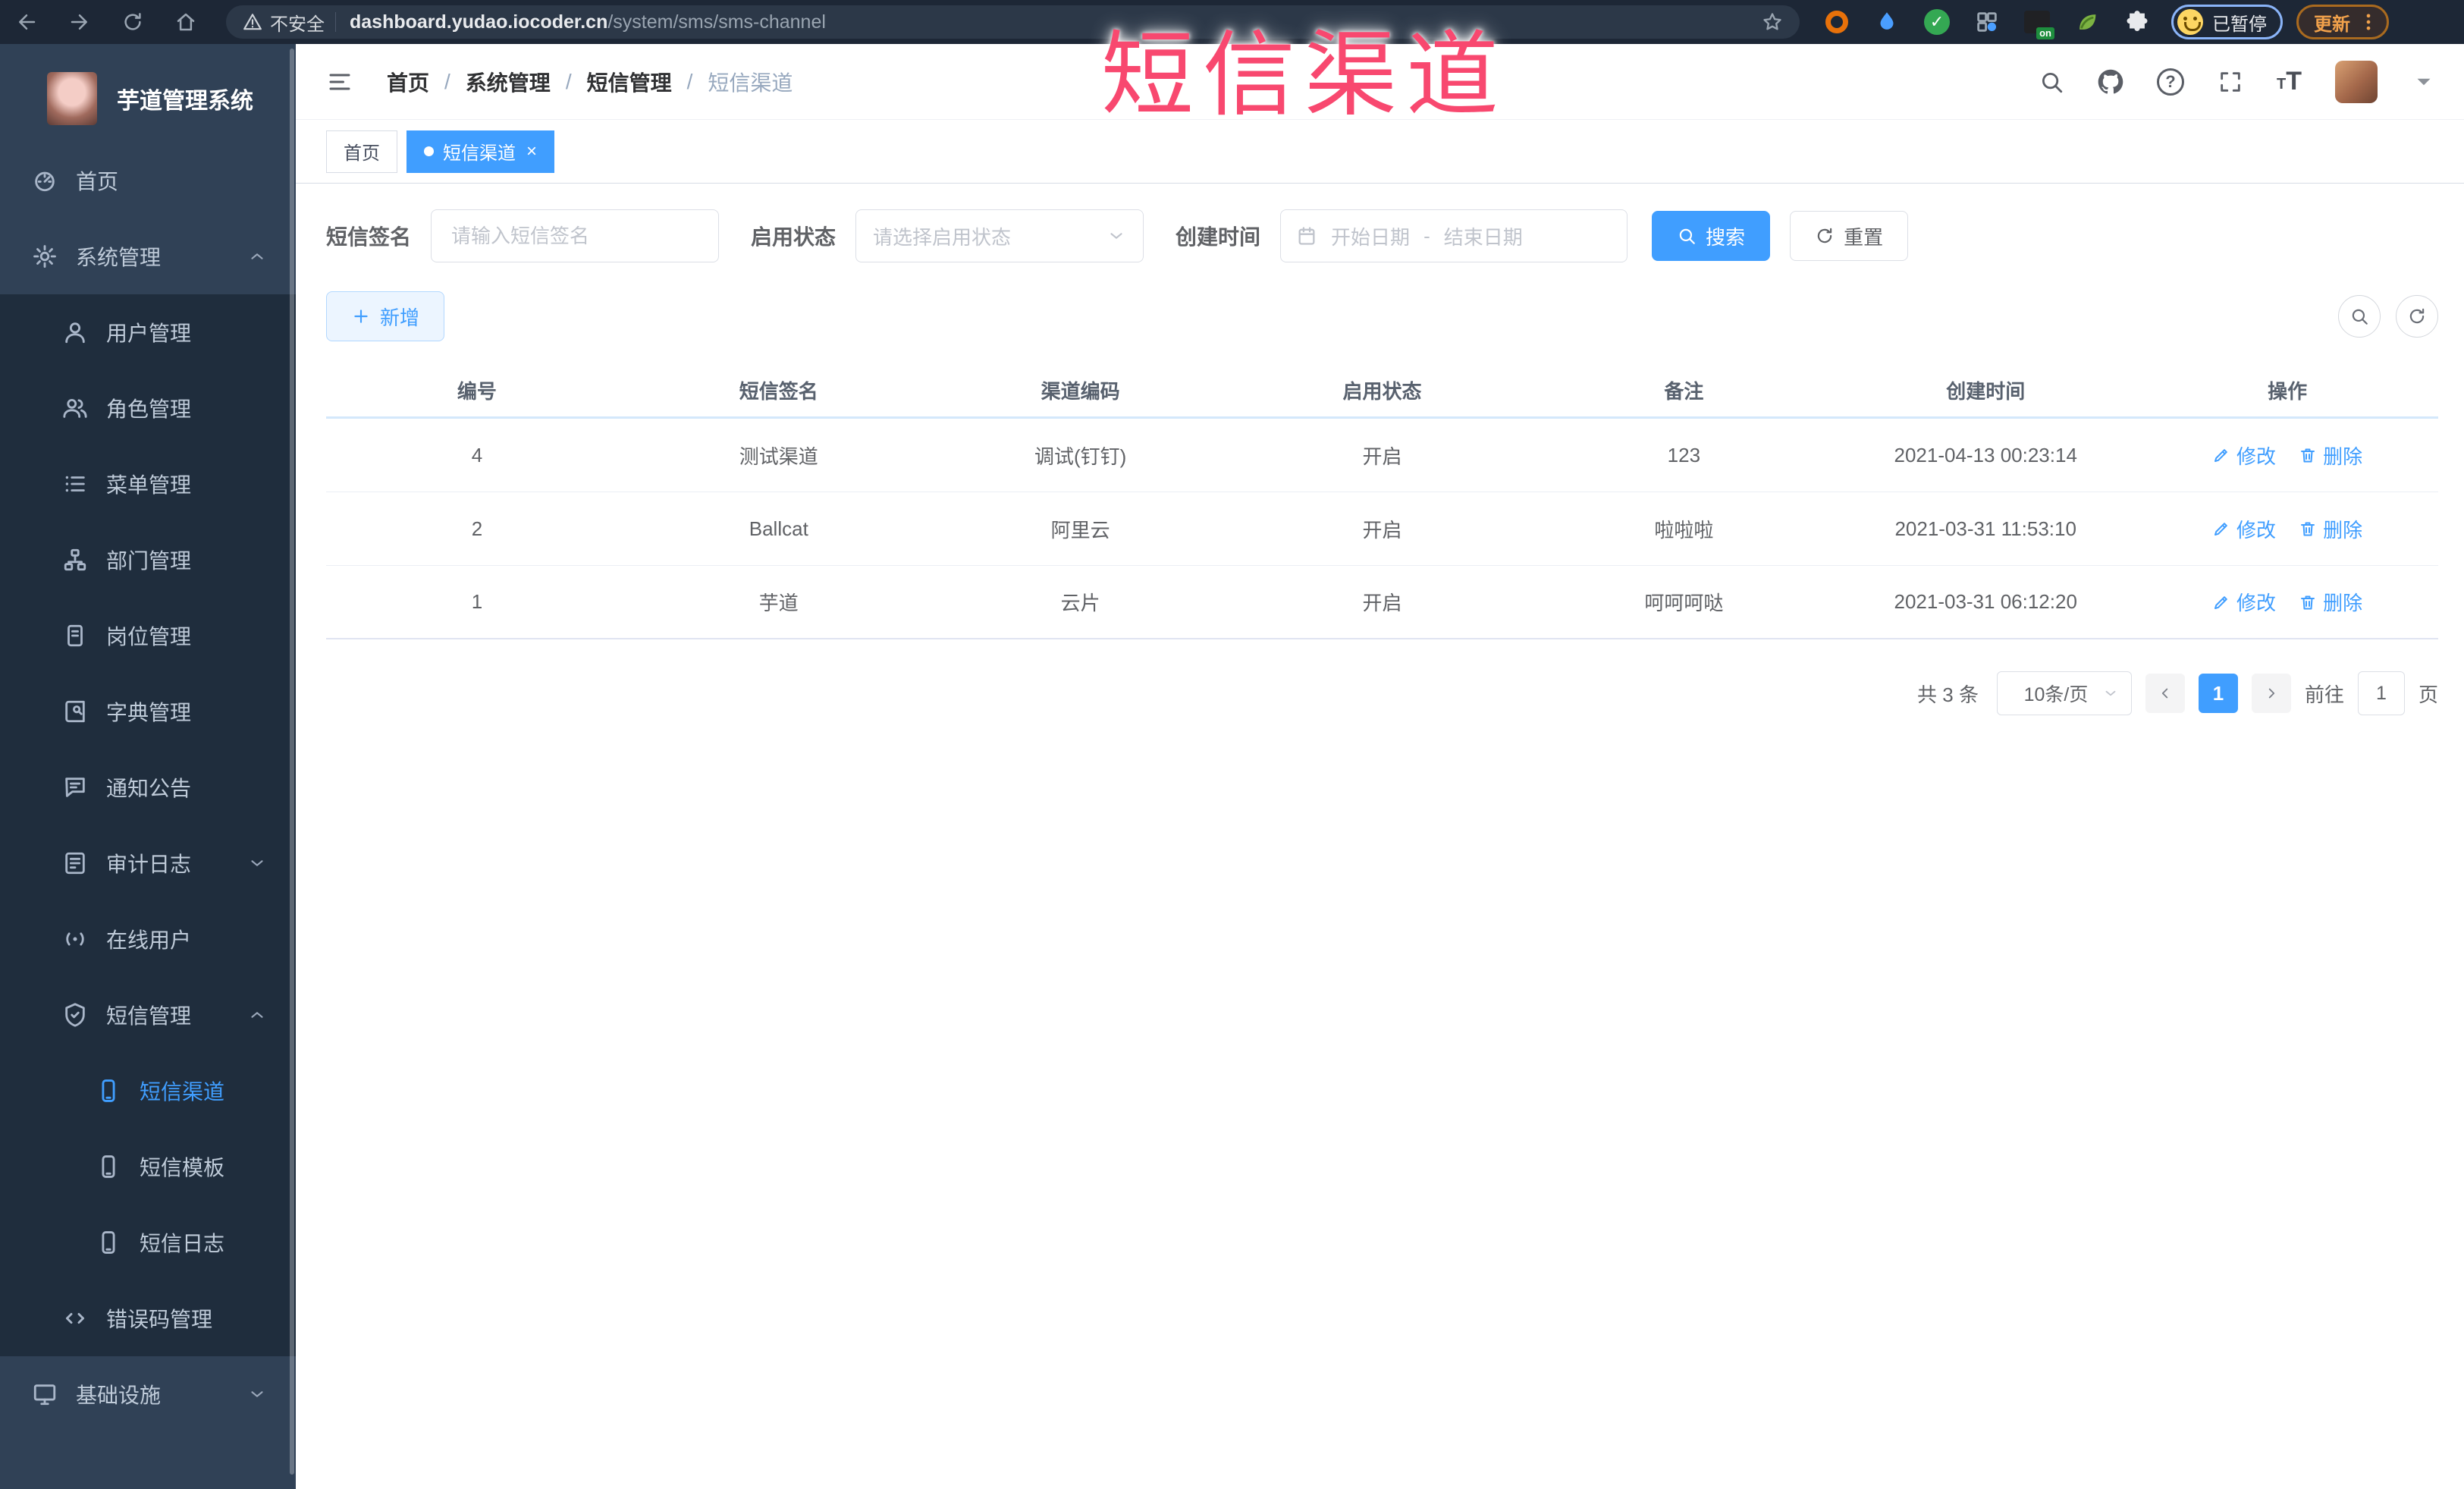 Image resolution: width=2464 pixels, height=1489 pixels. What do you see at coordinates (2218, 693) in the screenshot?
I see `page-number-1: 1` at bounding box center [2218, 693].